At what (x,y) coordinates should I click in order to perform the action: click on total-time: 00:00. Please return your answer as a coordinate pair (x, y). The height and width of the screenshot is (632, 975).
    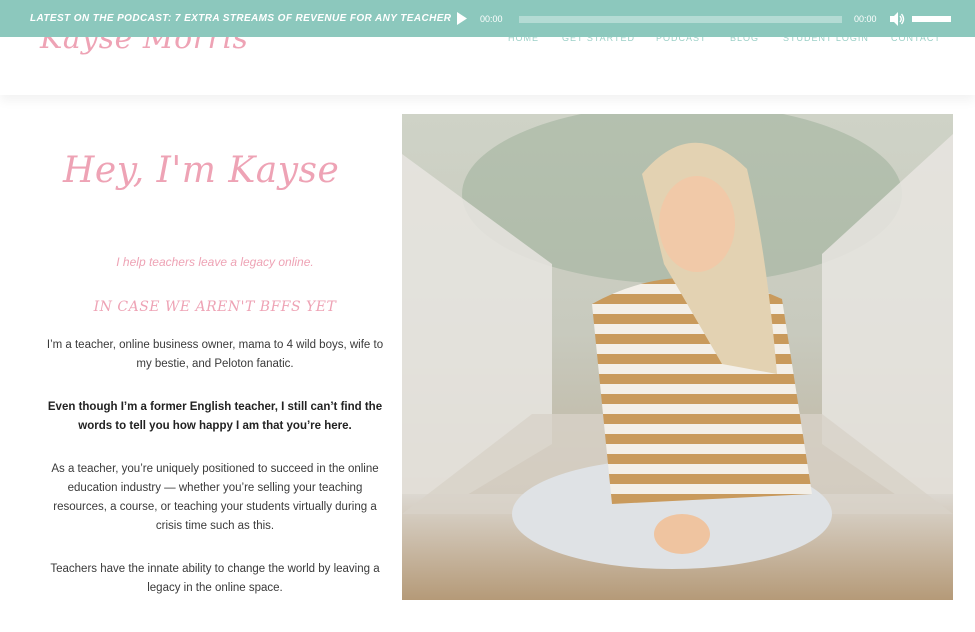
    Looking at the image, I should click on (865, 19).